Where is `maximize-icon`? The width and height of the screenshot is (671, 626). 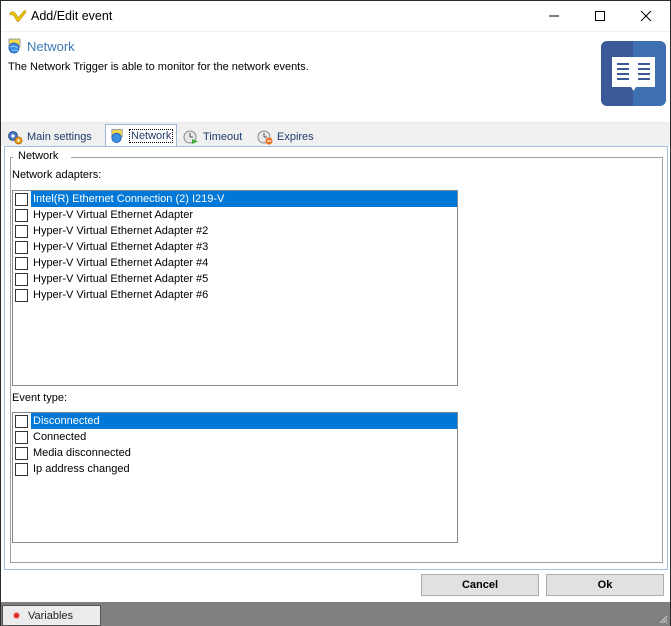
maximize-icon is located at coordinates (600, 16).